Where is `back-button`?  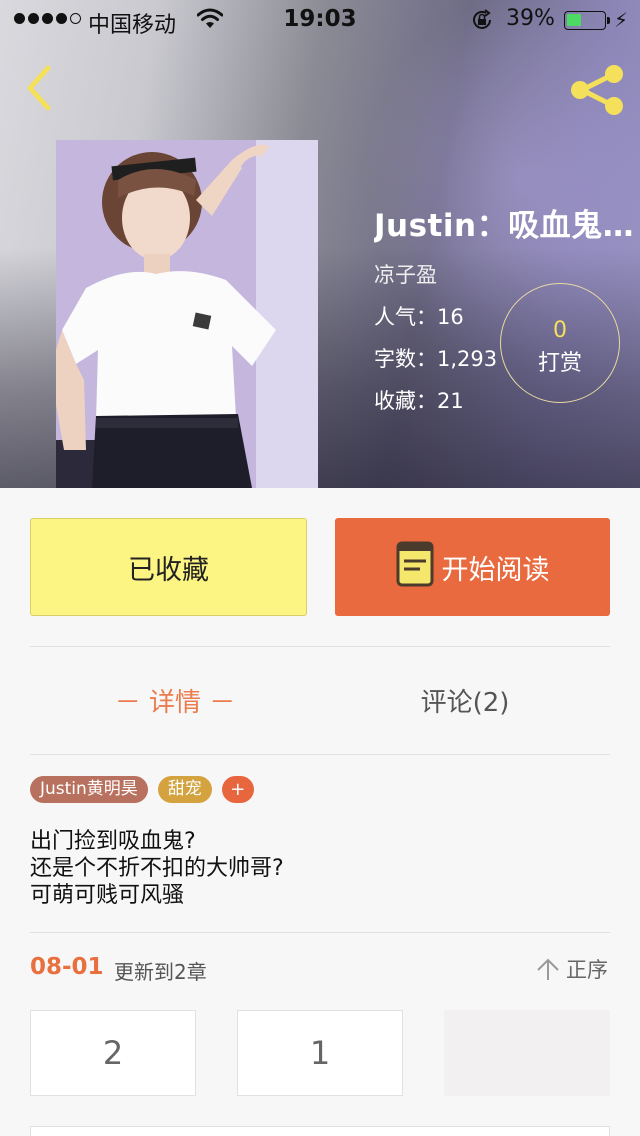
back-button is located at coordinates (40, 88).